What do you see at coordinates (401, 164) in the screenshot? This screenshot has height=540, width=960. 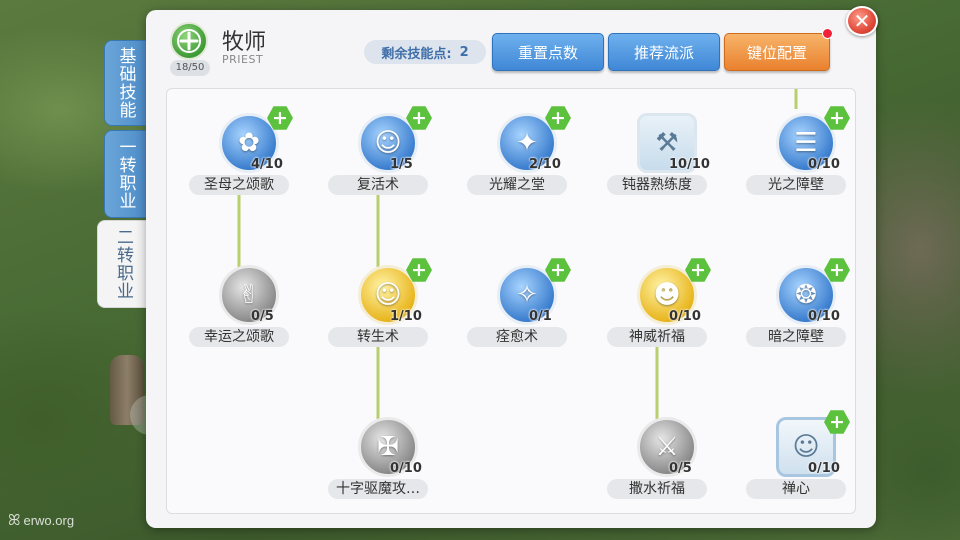 I see `skill-level: 1/5` at bounding box center [401, 164].